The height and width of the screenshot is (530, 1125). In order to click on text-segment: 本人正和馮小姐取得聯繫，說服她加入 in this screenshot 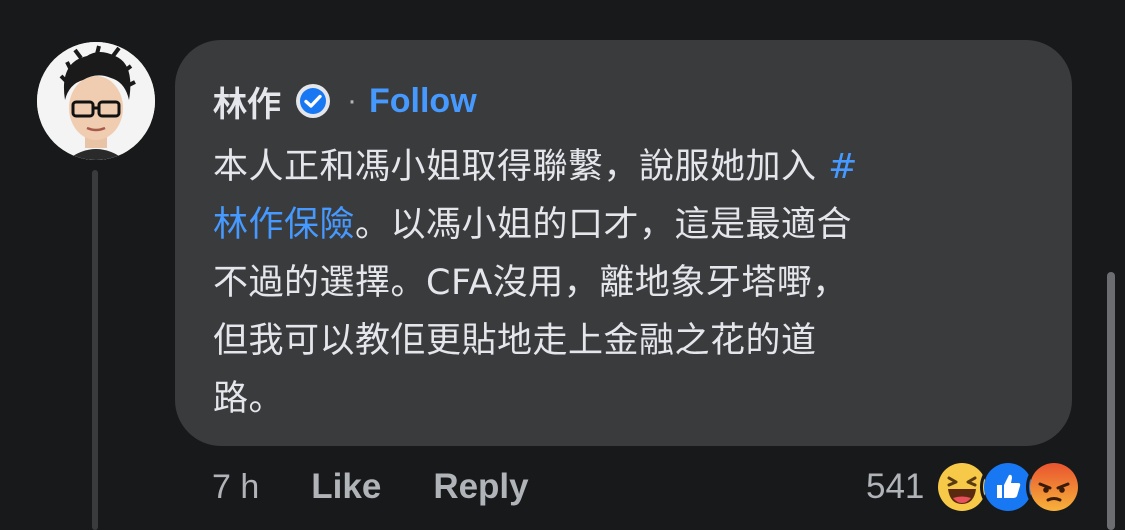, I will do `click(521, 167)`.